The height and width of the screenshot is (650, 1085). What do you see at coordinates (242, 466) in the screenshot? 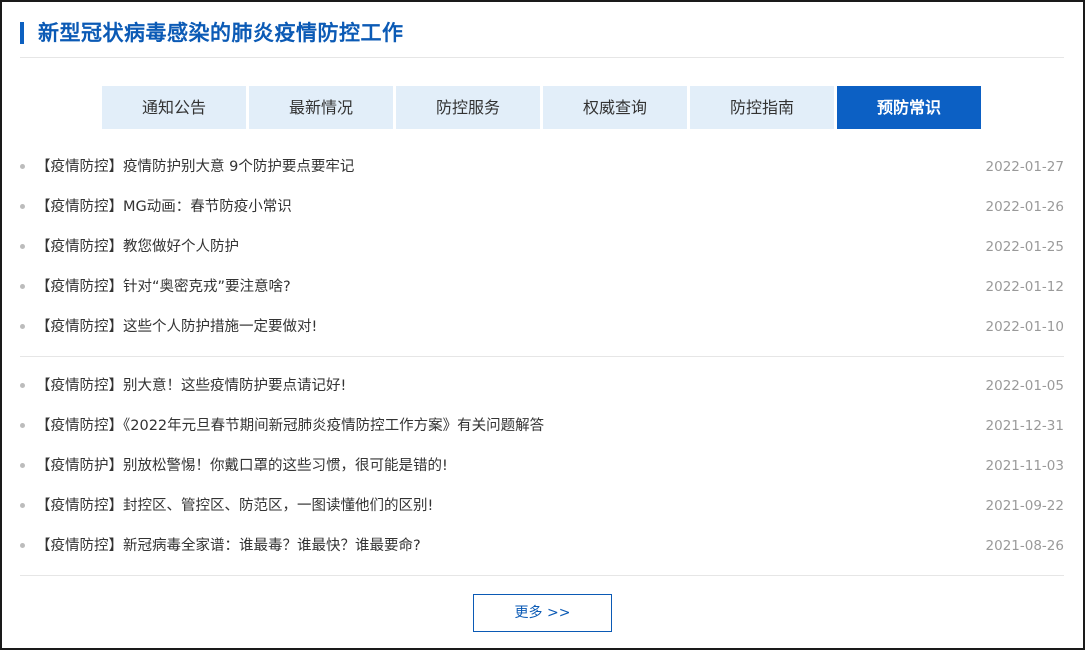
I see `news-title-link: 【疫情防护】别放松警惕！你戴口罩的这些习惯，很可能是错的!` at bounding box center [242, 466].